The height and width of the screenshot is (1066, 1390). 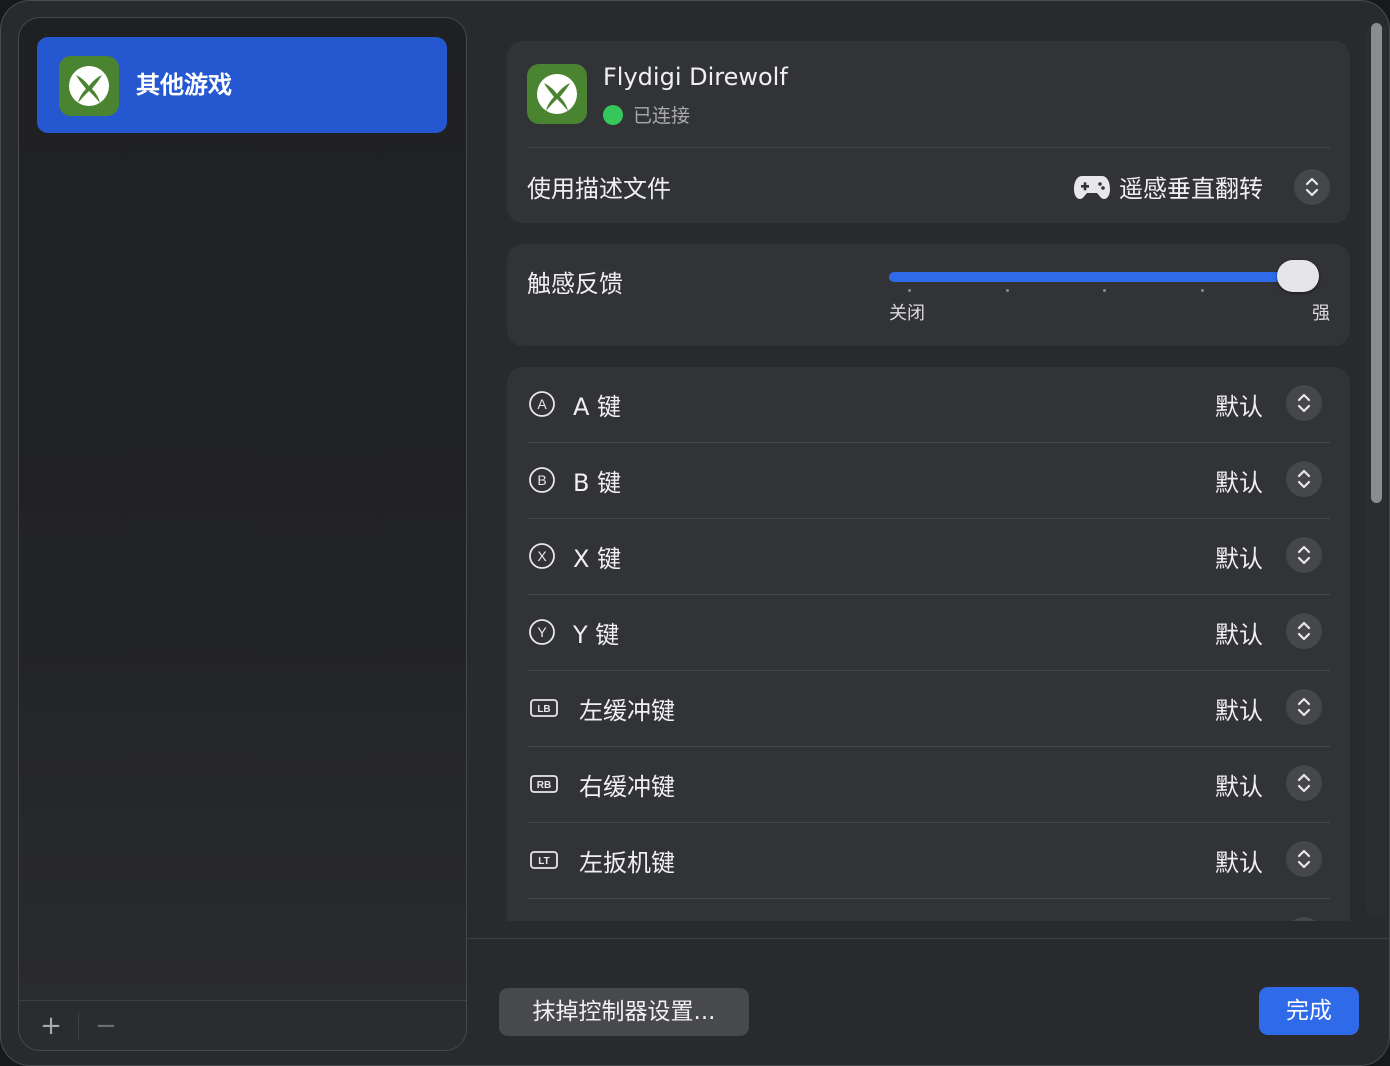 What do you see at coordinates (597, 483) in the screenshot?
I see `button-label: B 键` at bounding box center [597, 483].